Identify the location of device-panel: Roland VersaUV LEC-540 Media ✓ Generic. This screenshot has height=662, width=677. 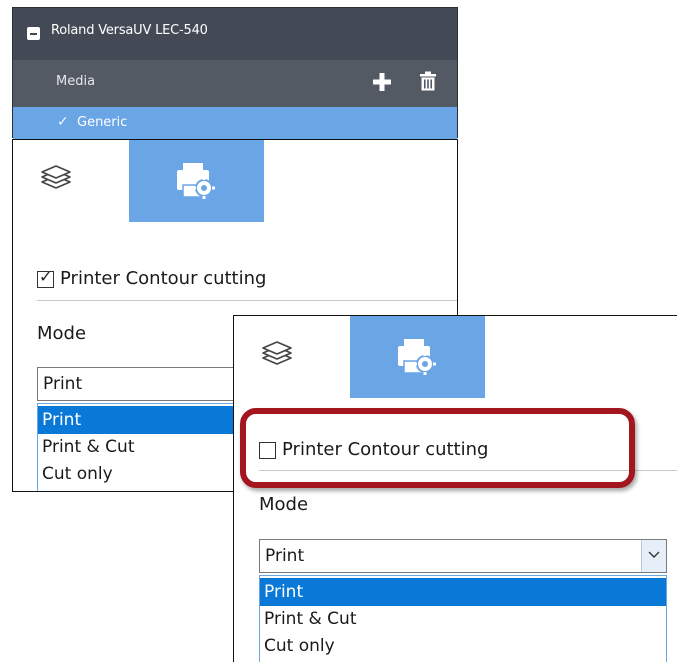
(235, 73).